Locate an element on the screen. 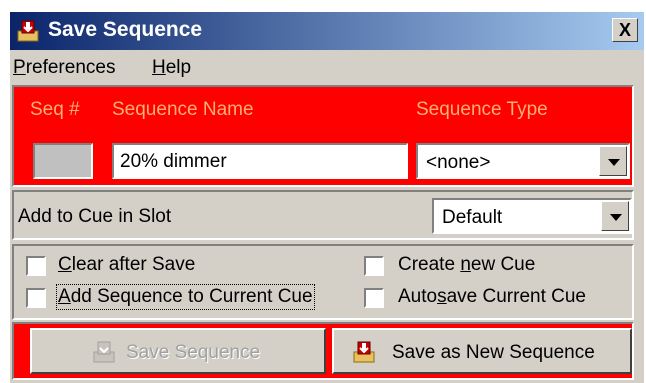  slot-group: Add to Cue in Slot Default is located at coordinates (323, 215).